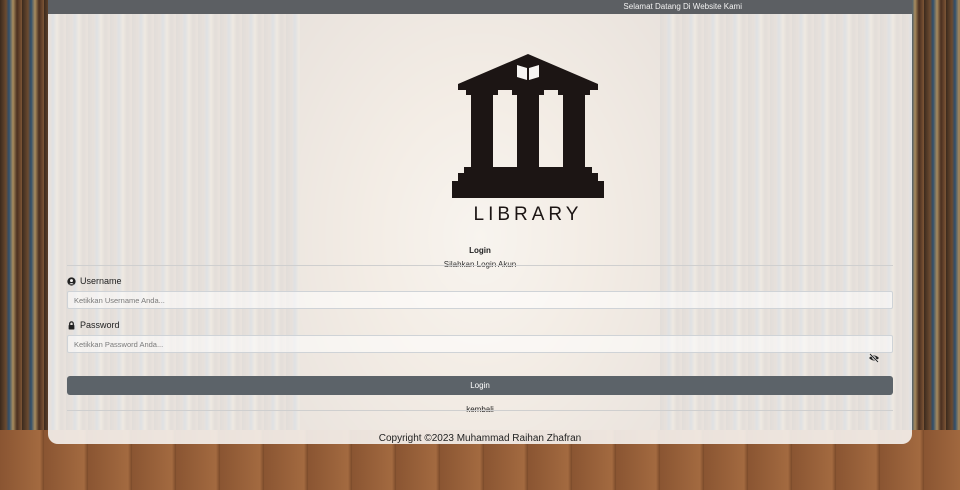  Describe the element at coordinates (480, 7) in the screenshot. I see `top-bar: Selamat Datang Di Website Kami` at that location.